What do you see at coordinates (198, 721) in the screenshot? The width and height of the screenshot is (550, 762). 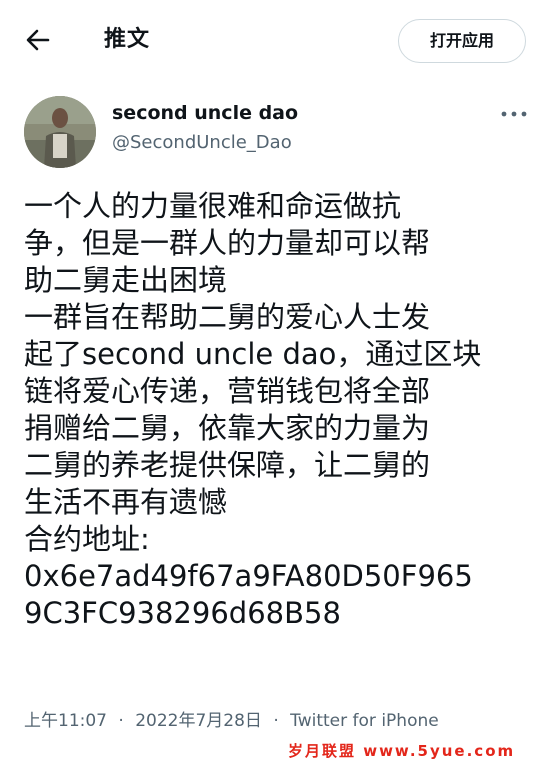 I see `tweet-date: 2022年7月28日` at bounding box center [198, 721].